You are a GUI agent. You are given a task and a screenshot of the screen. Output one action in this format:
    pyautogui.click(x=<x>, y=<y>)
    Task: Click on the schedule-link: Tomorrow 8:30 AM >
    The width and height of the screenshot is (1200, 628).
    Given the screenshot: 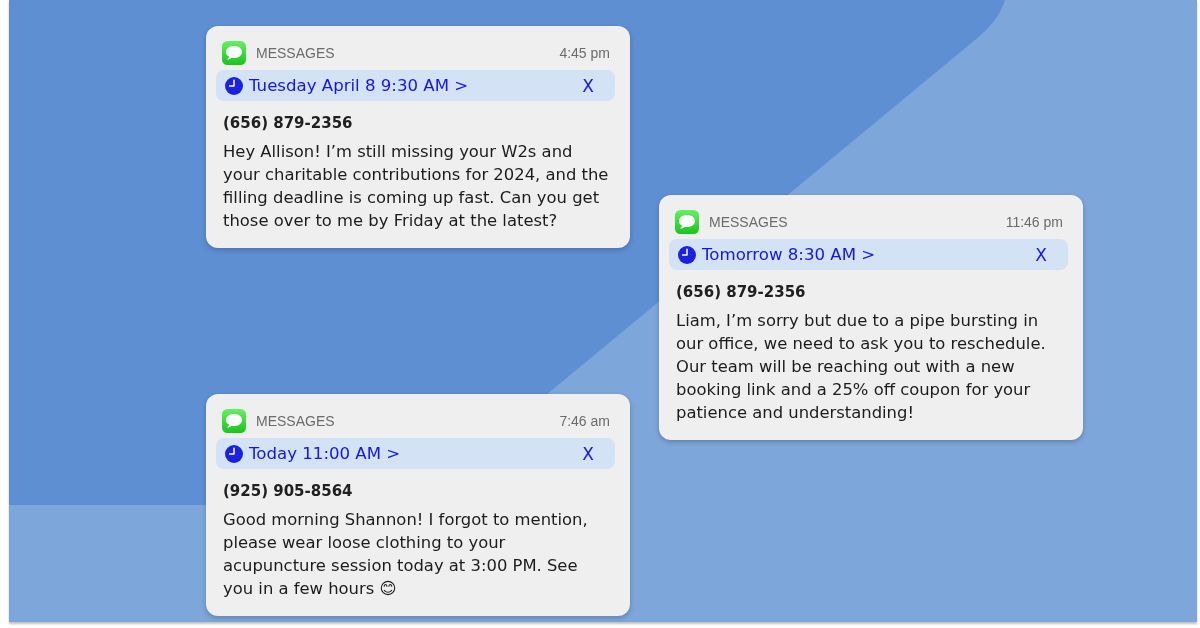 What is the action you would take?
    pyautogui.click(x=789, y=254)
    